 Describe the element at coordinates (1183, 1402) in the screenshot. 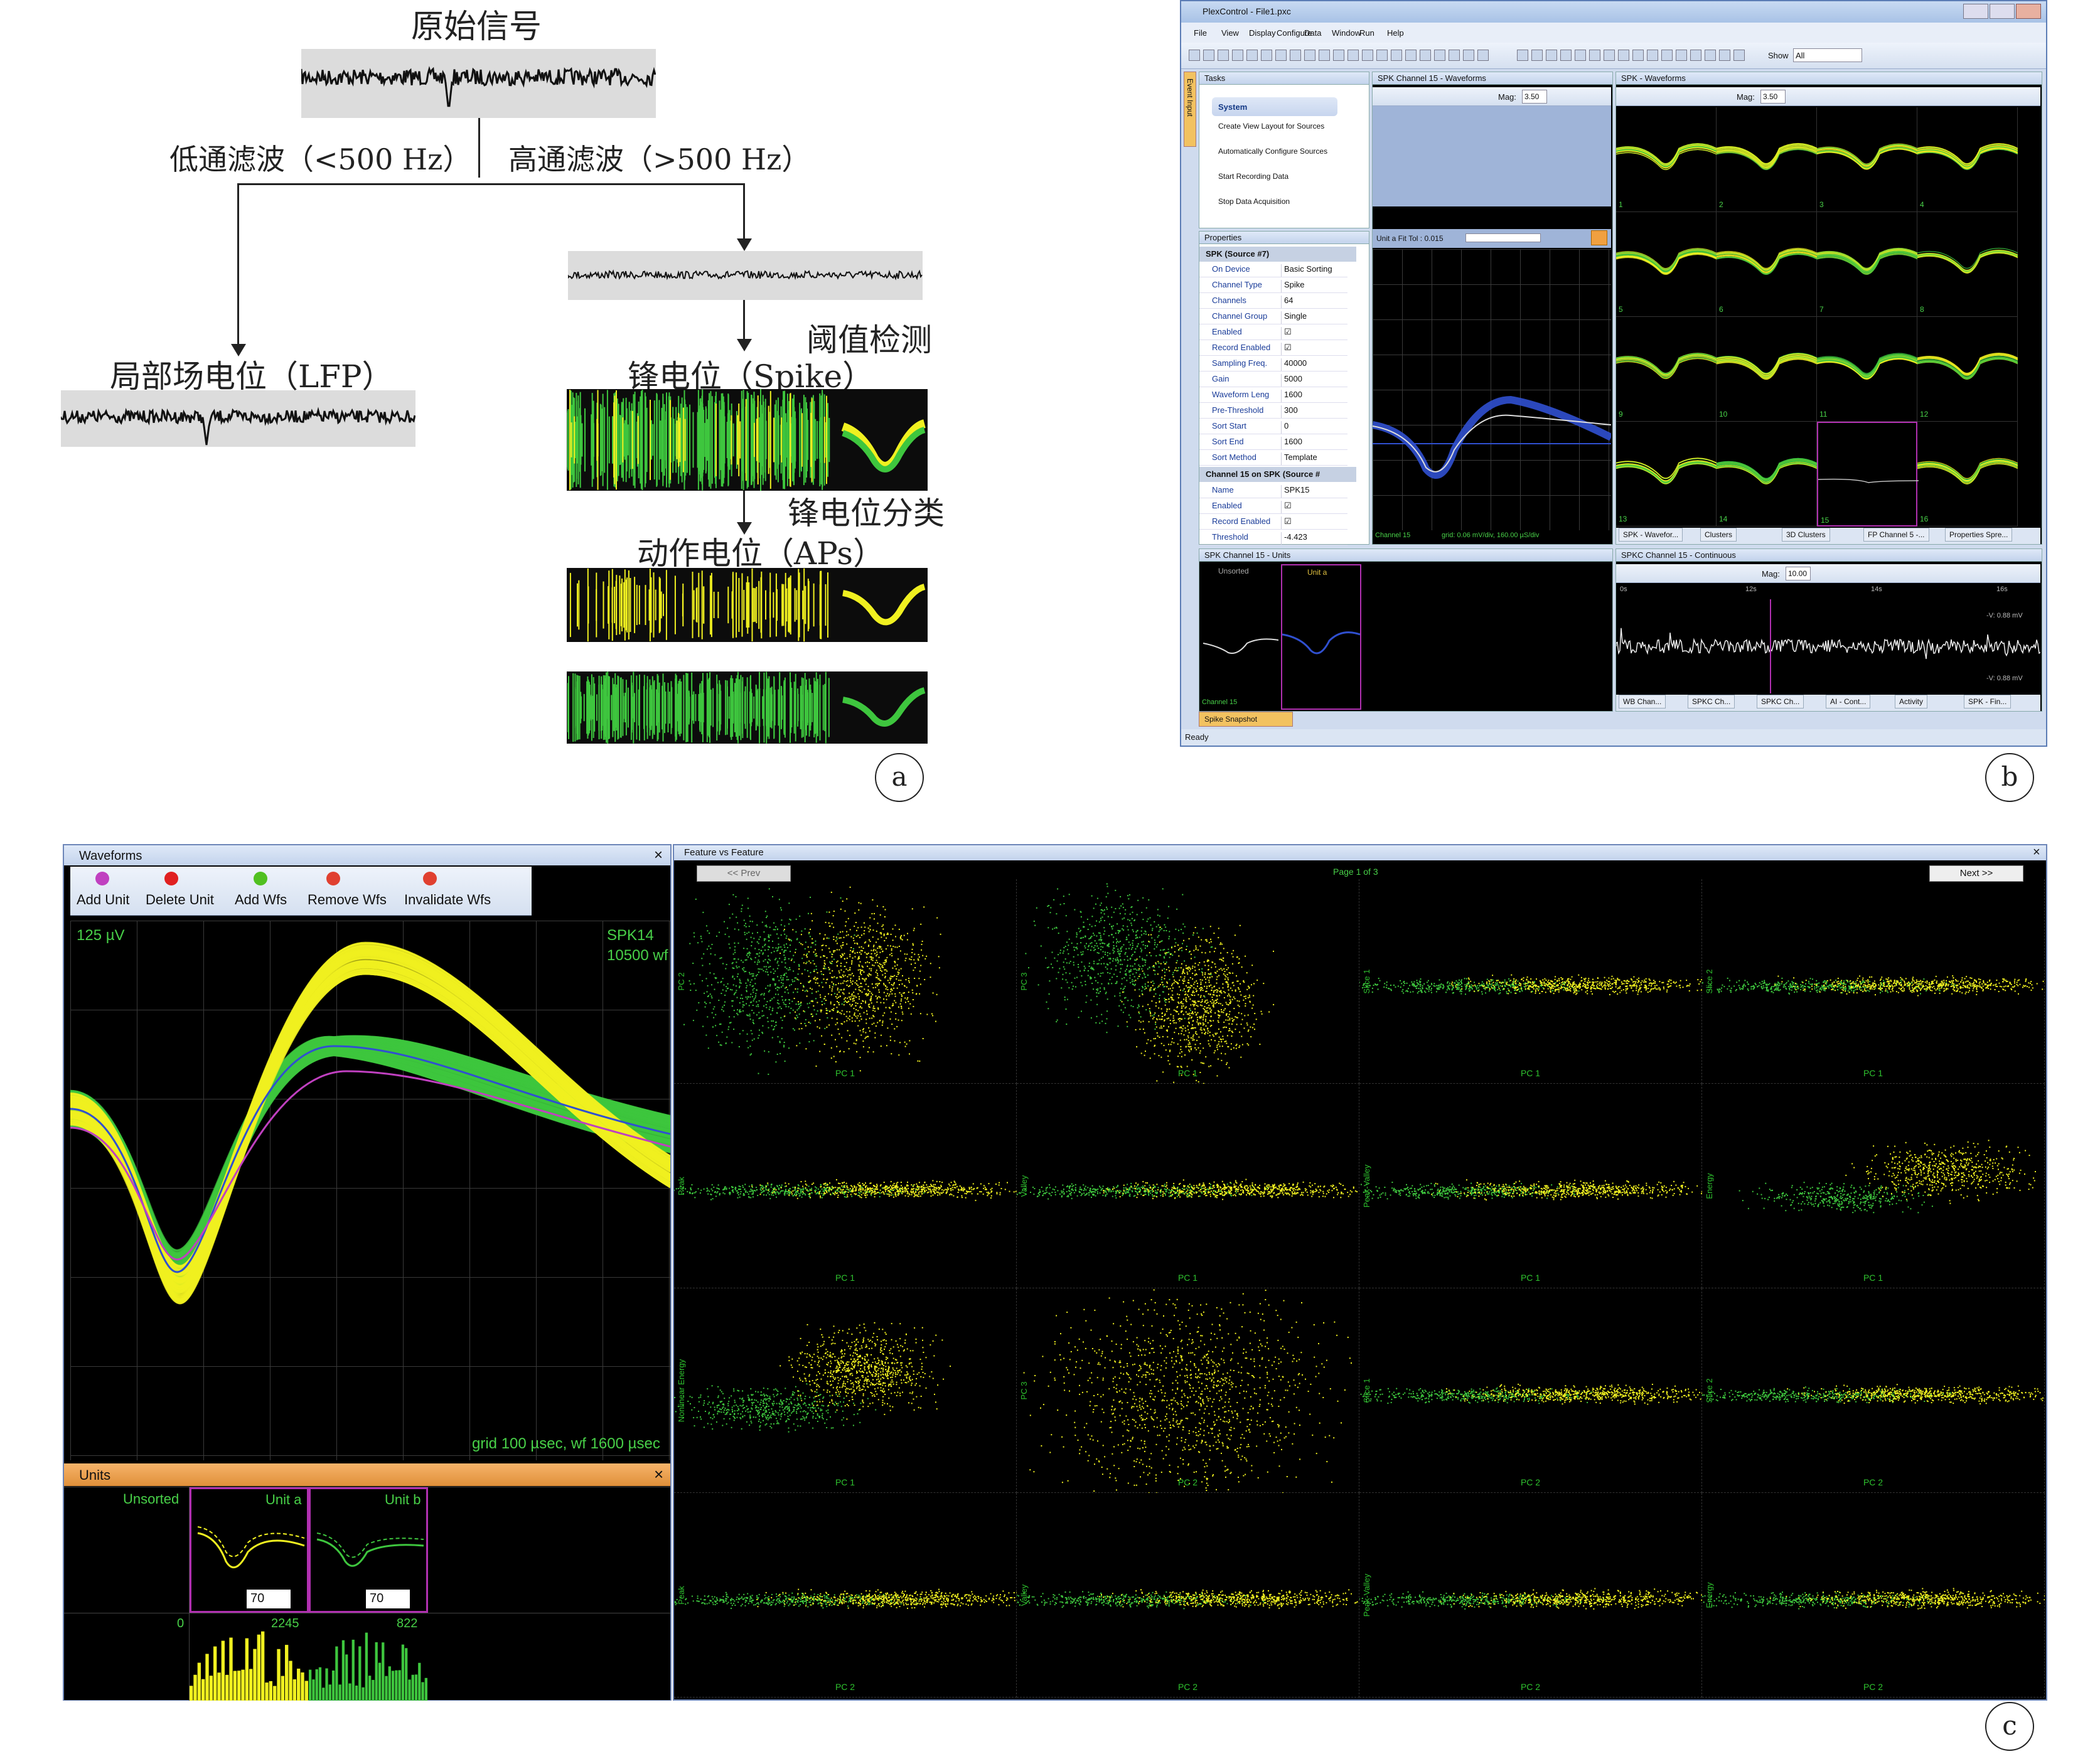

I see `feature-plot: PC 2 PC 3` at that location.